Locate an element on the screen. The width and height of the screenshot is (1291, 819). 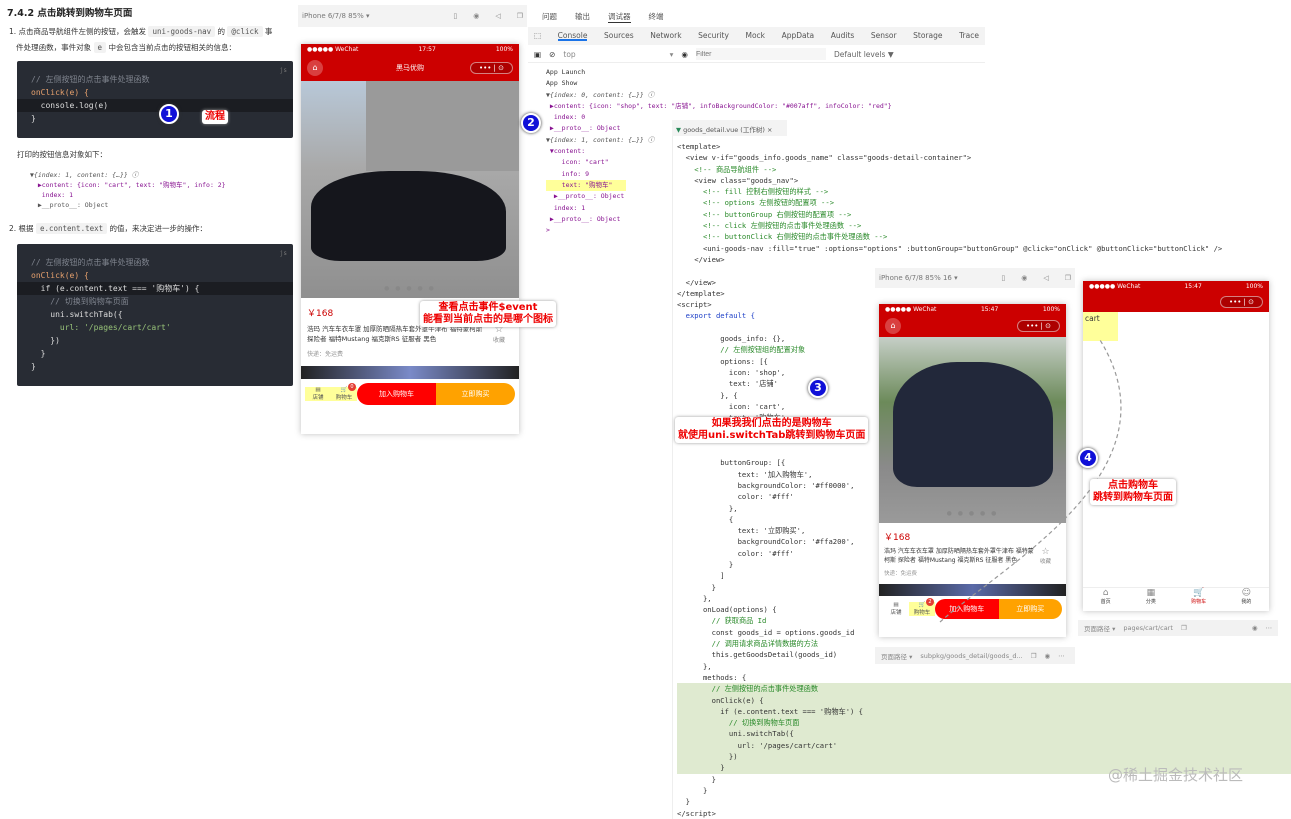
note-3: 如果我我们点击的是购物车 就使用uni.switchTab跳转到购物车页面 is located at coordinates (772, 430).